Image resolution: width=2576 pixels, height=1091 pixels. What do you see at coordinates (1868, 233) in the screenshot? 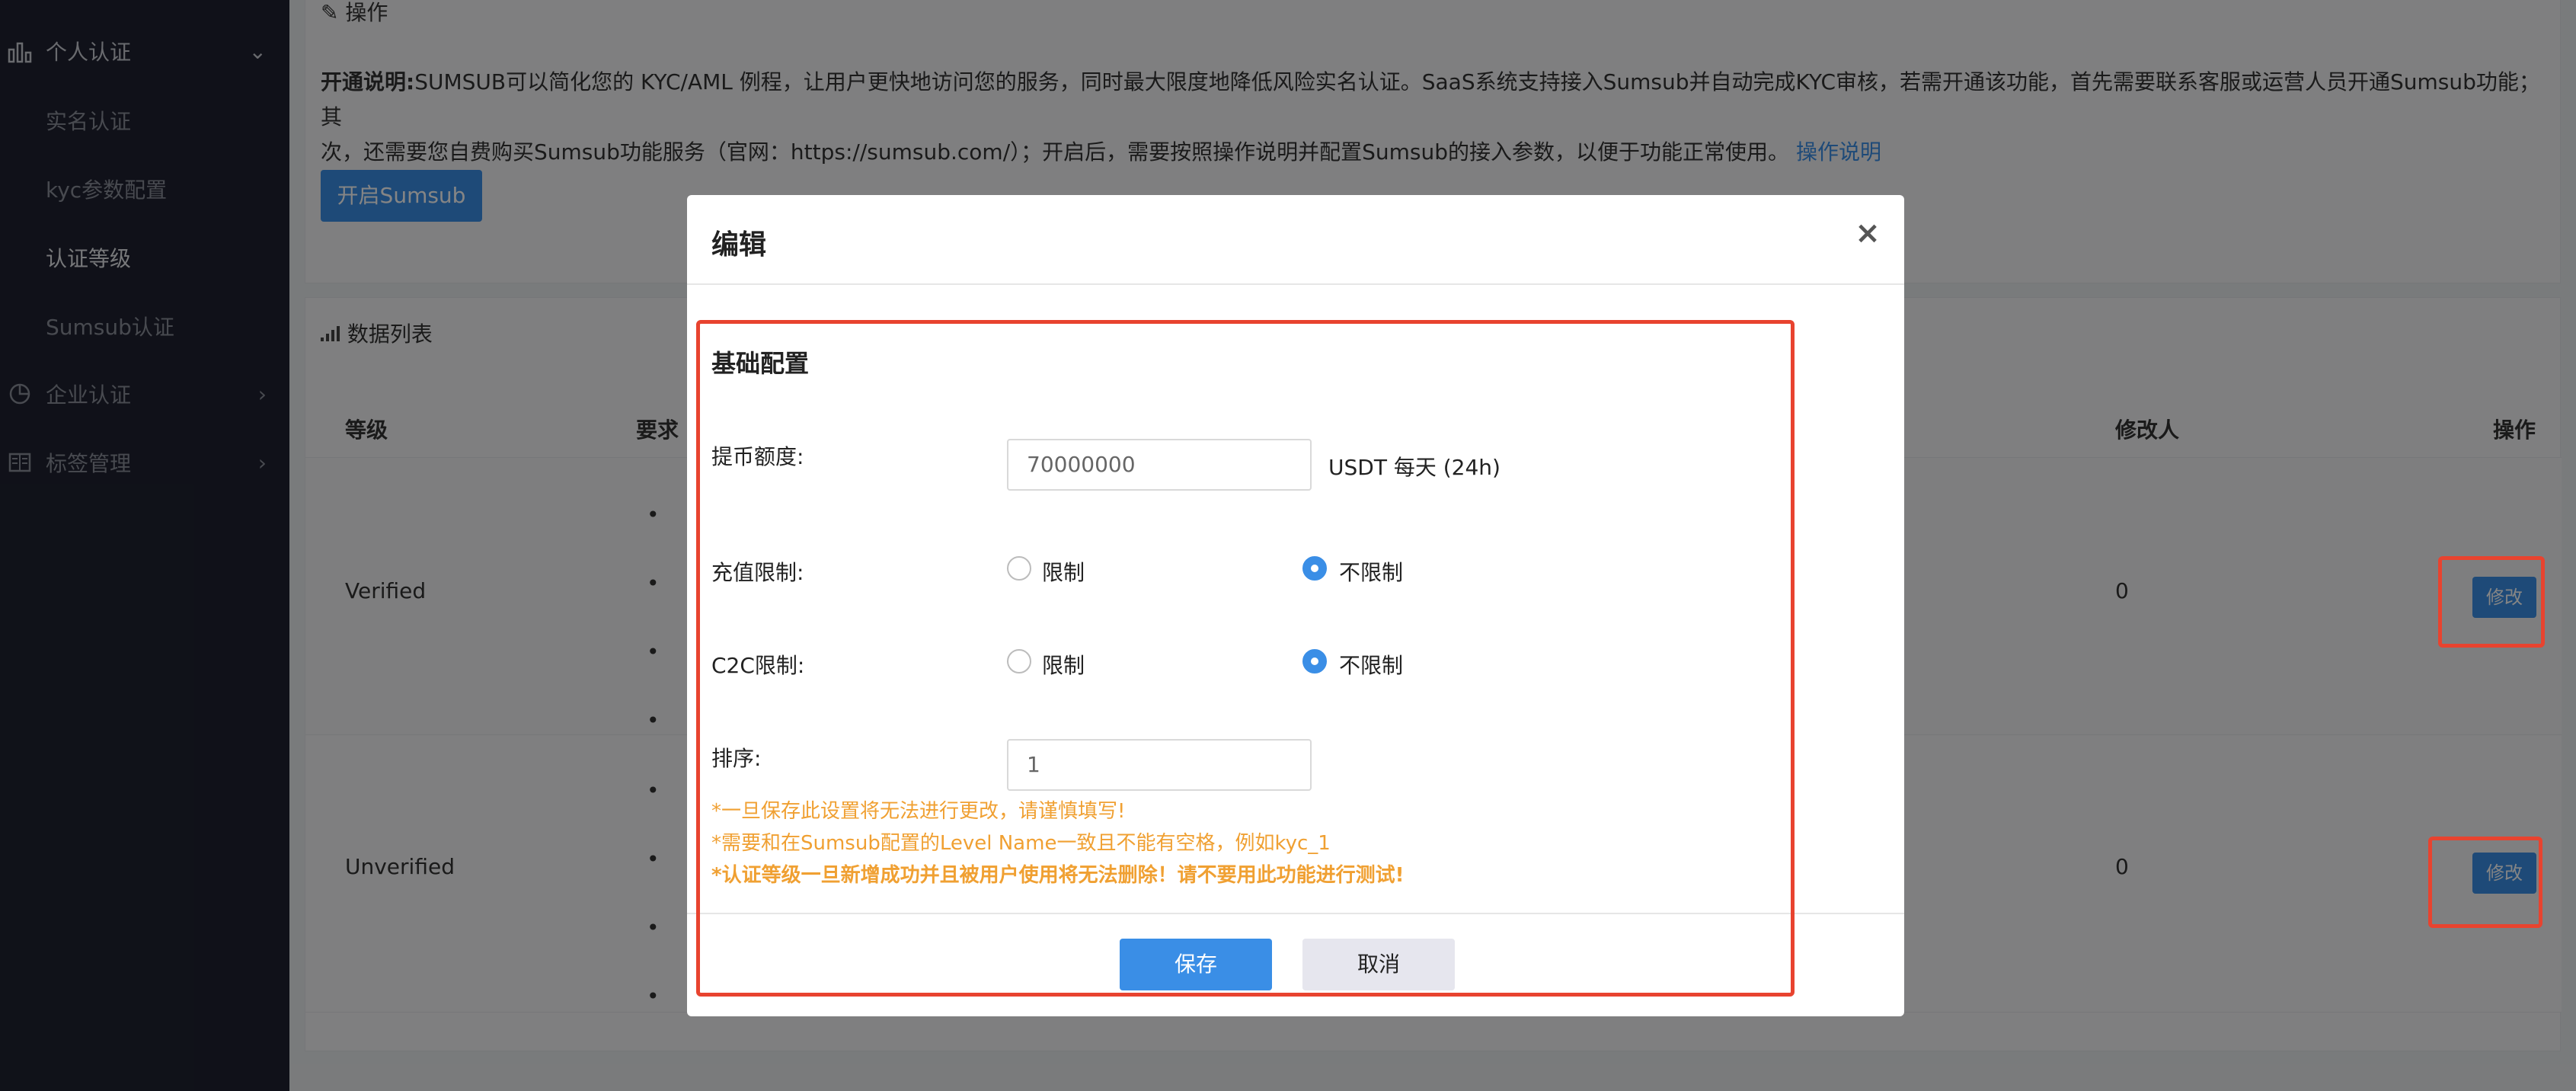
I see `close-icon: ×` at bounding box center [1868, 233].